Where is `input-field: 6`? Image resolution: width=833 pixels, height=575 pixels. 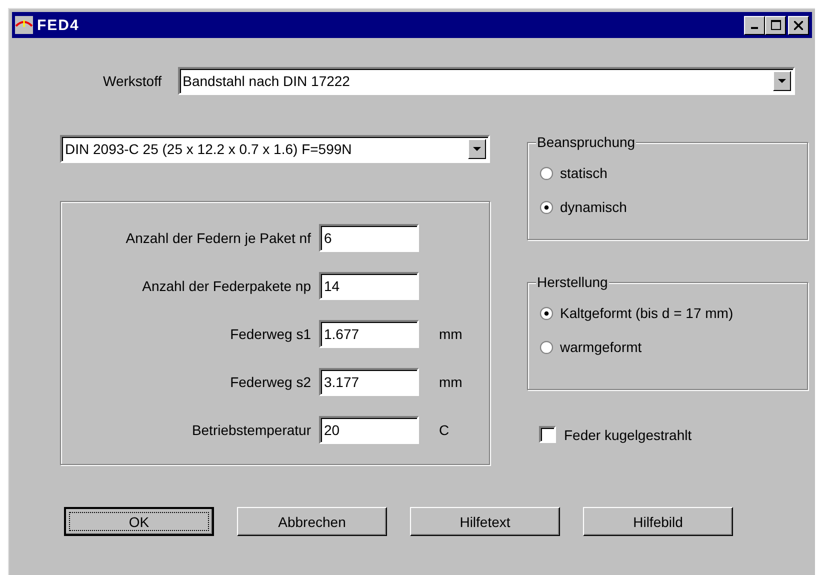 input-field: 6 is located at coordinates (369, 238).